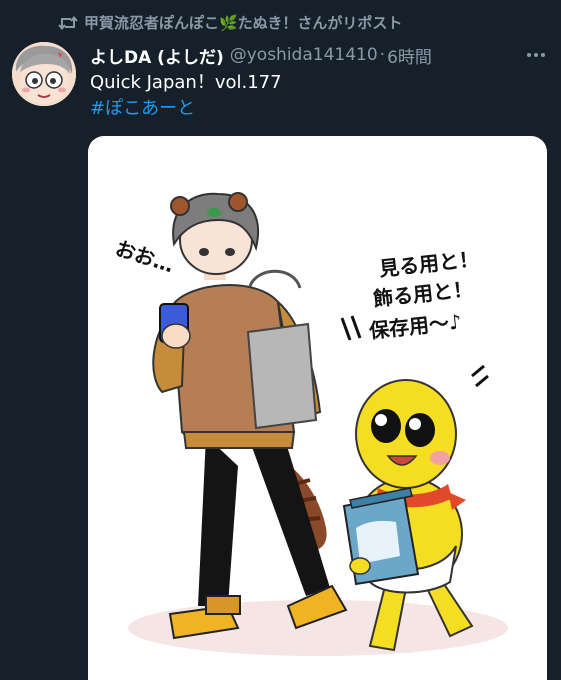 Image resolution: width=561 pixels, height=680 pixels. Describe the element at coordinates (415, 326) in the screenshot. I see `speech-right-line3: 保存用〜♪` at that location.